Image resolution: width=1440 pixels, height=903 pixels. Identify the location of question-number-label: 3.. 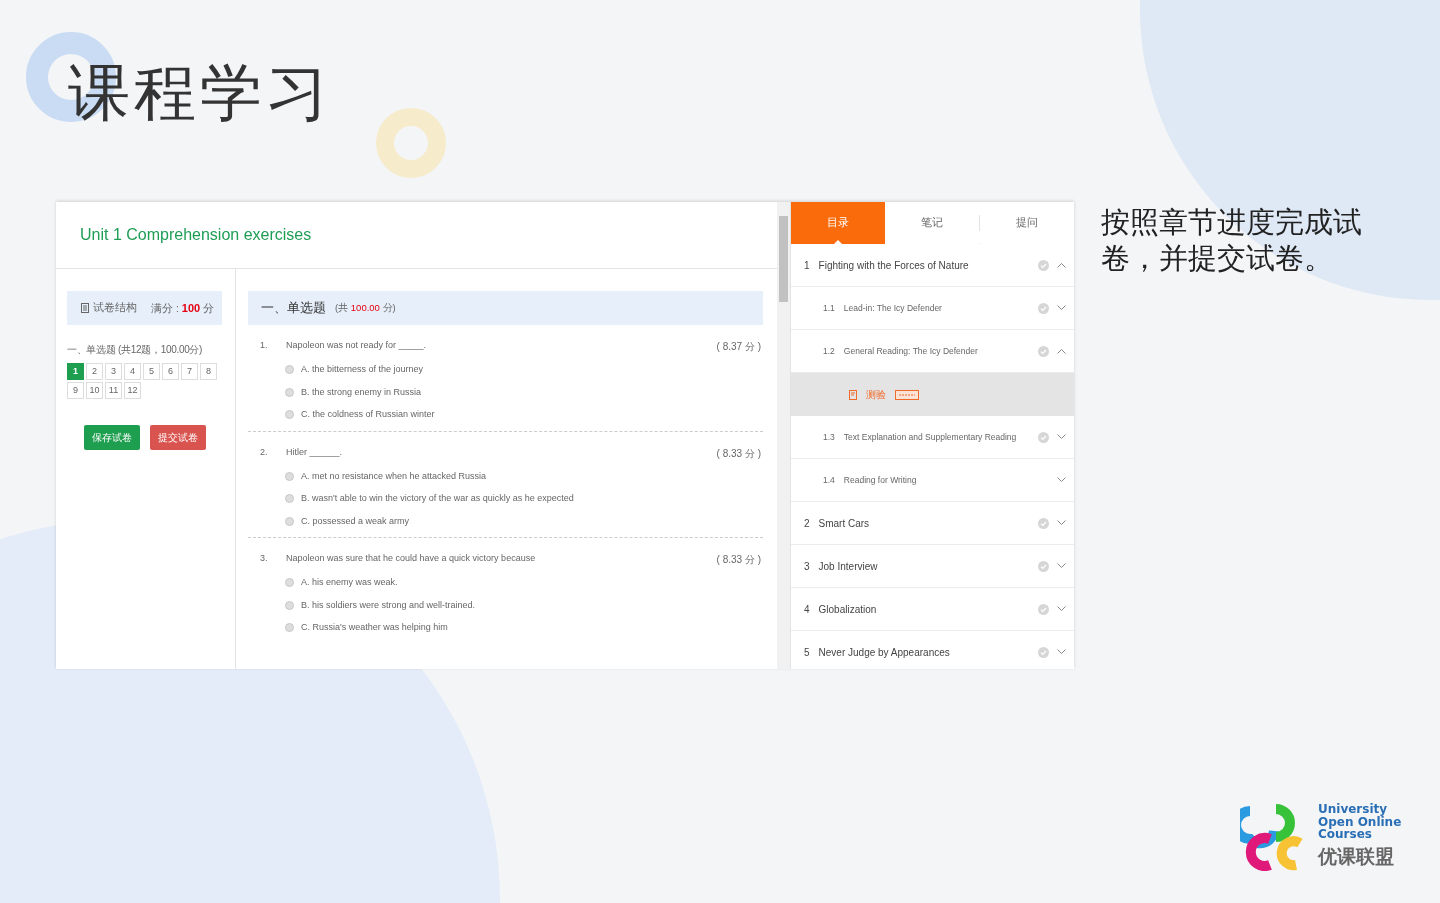
(264, 558).